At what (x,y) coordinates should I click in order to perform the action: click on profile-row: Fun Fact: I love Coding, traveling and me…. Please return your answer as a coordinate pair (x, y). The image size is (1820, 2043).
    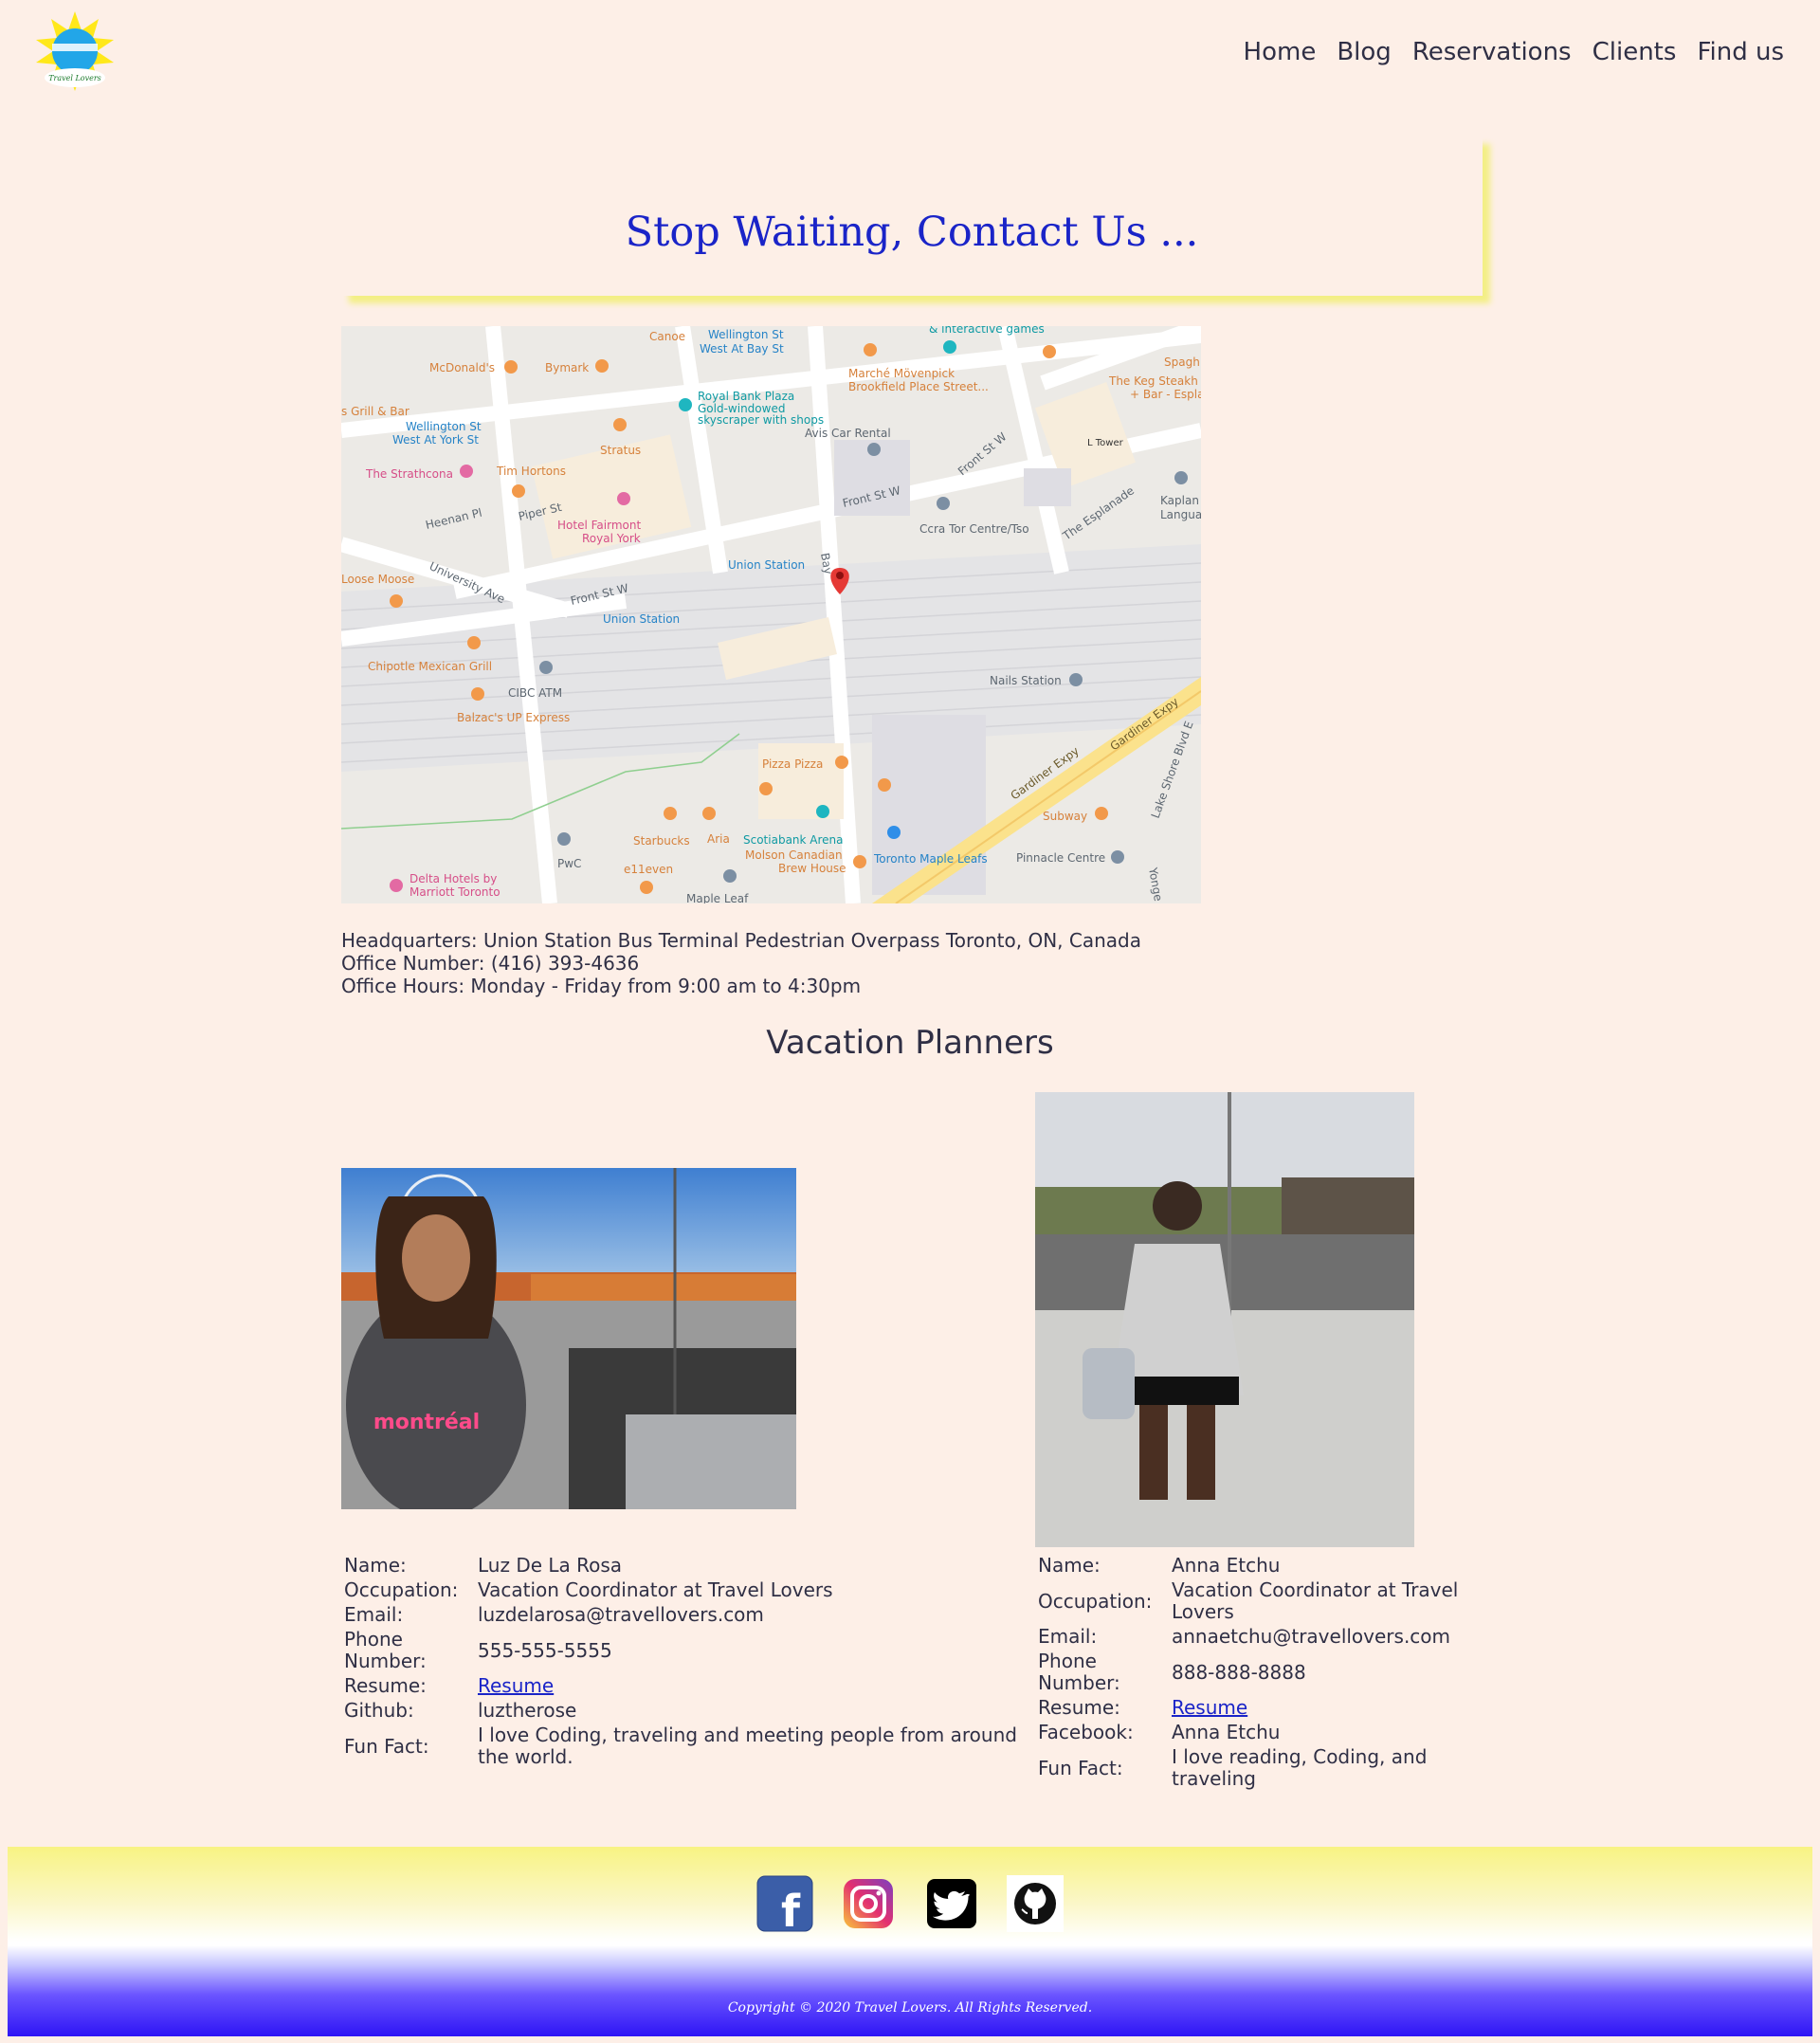
    Looking at the image, I should click on (682, 1746).